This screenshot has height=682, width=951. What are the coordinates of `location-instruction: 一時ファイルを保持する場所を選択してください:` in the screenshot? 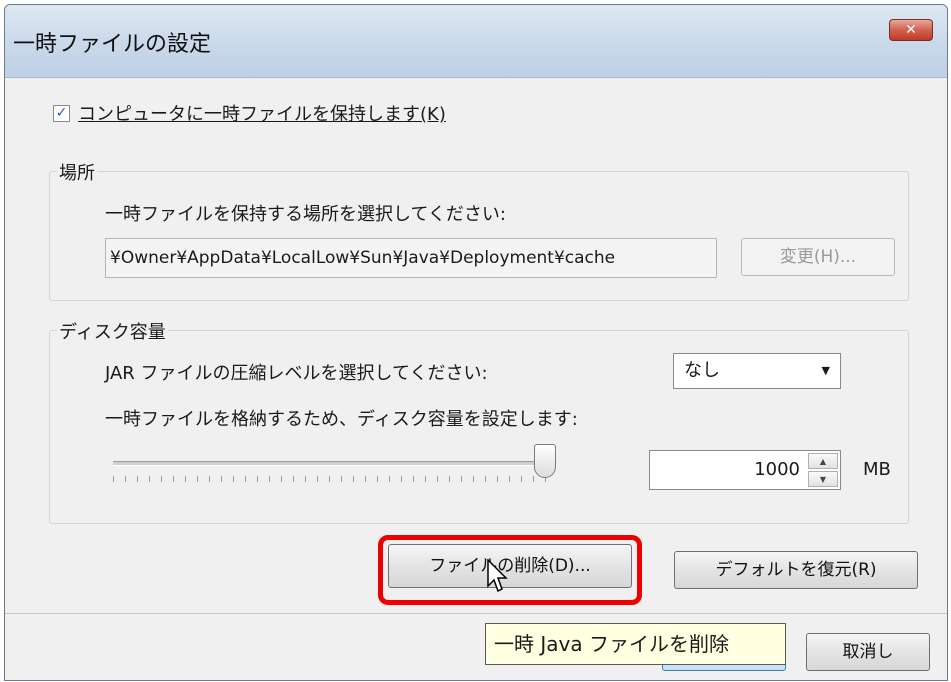 It's located at (305, 214).